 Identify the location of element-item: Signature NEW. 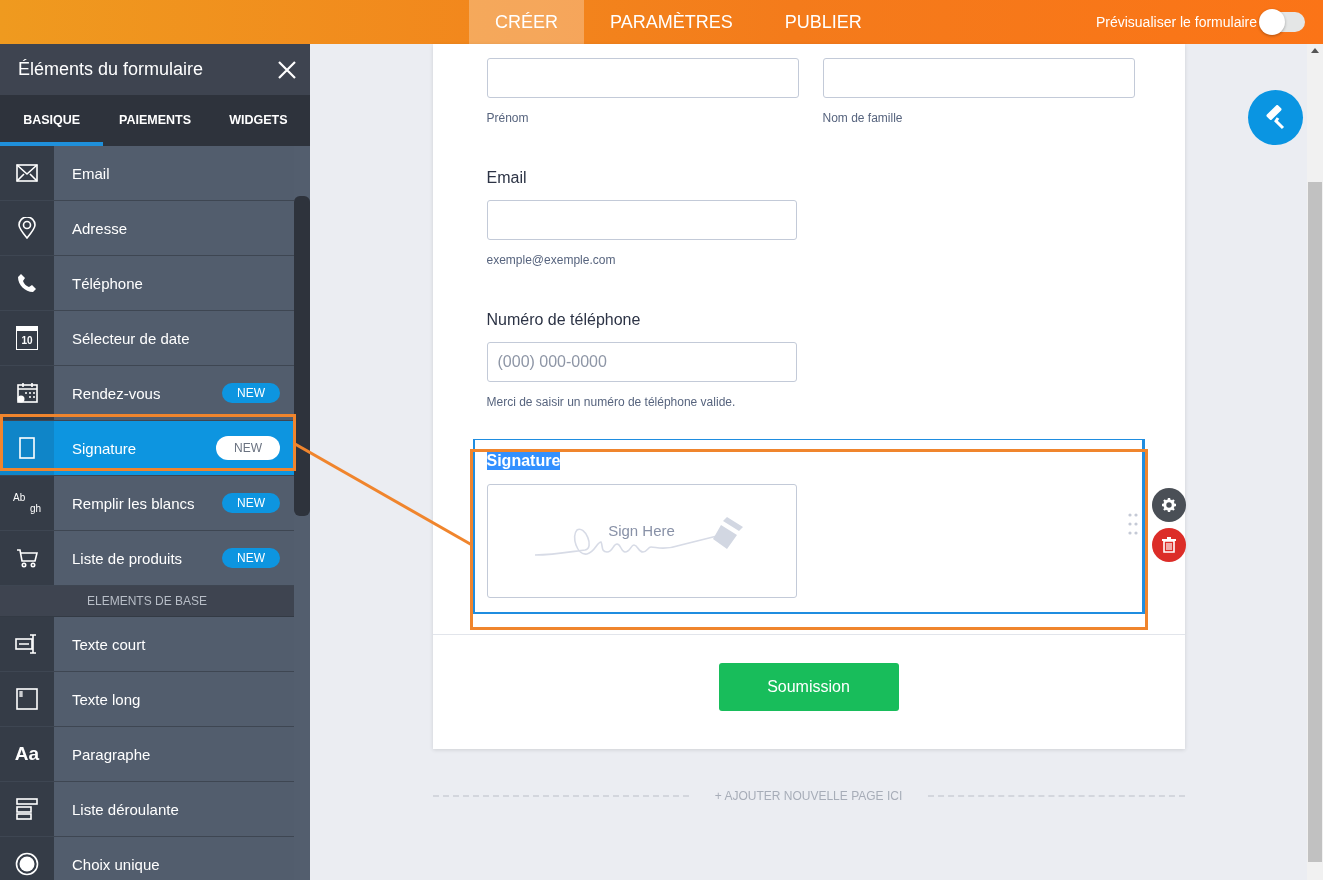
(147, 448).